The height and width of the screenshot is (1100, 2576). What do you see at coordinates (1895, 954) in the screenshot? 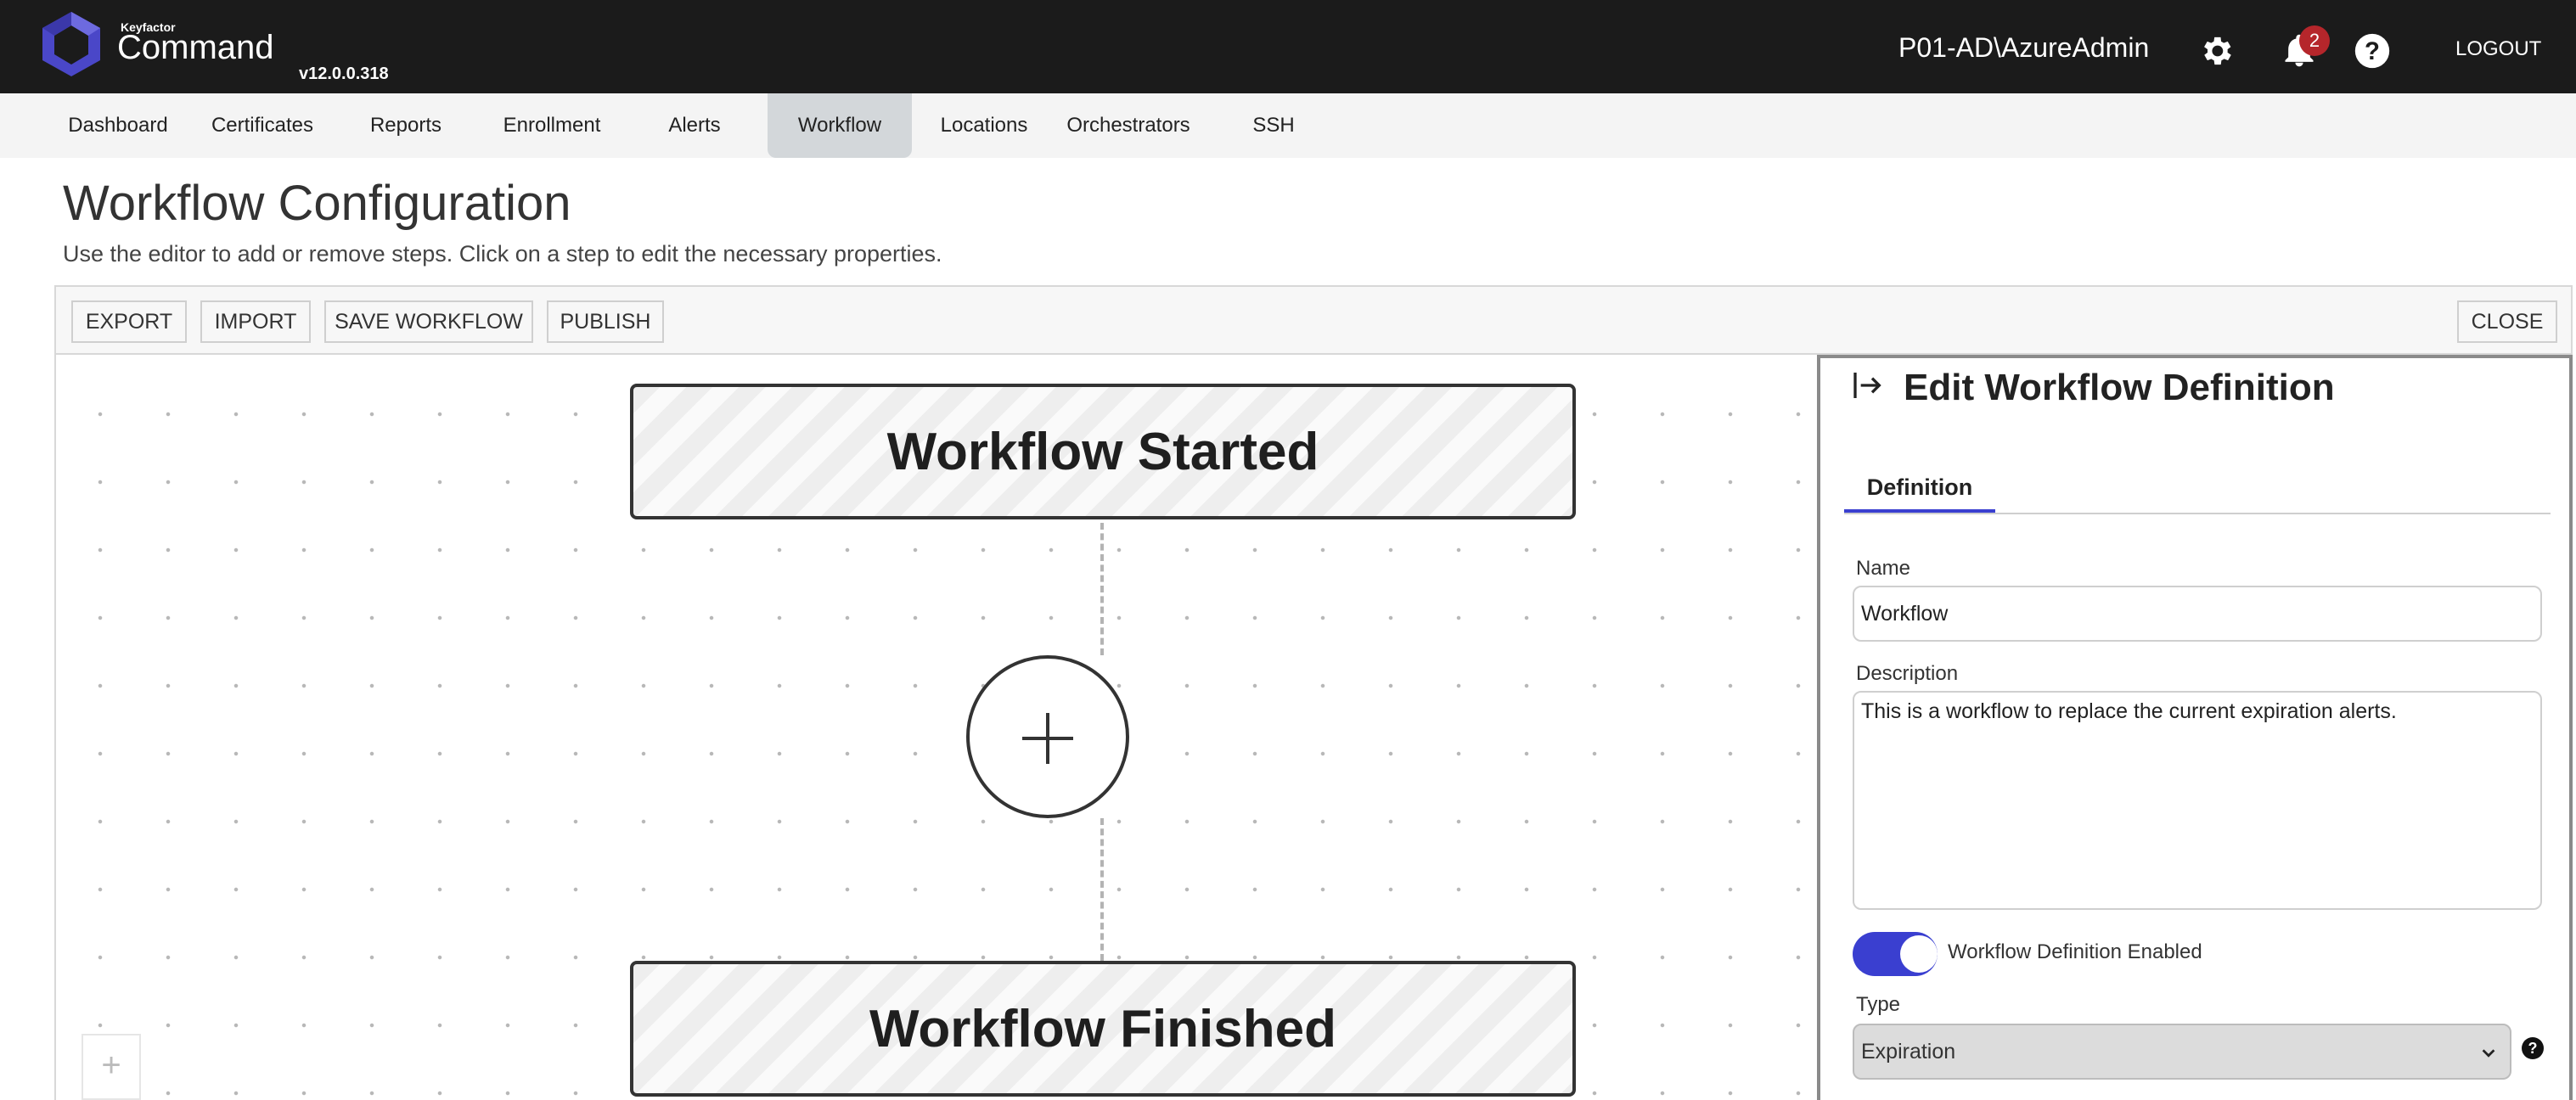
I see `enabled-toggle` at bounding box center [1895, 954].